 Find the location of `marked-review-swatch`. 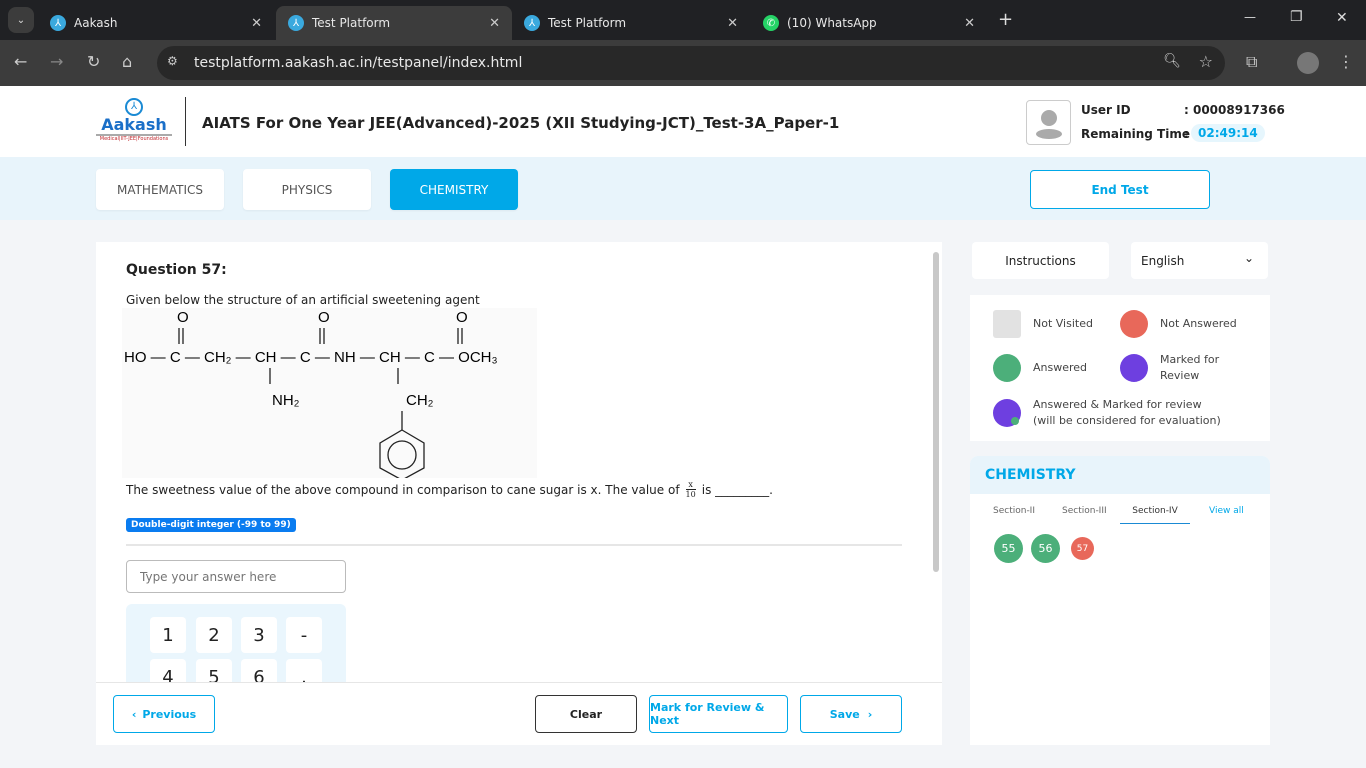

marked-review-swatch is located at coordinates (1134, 368).